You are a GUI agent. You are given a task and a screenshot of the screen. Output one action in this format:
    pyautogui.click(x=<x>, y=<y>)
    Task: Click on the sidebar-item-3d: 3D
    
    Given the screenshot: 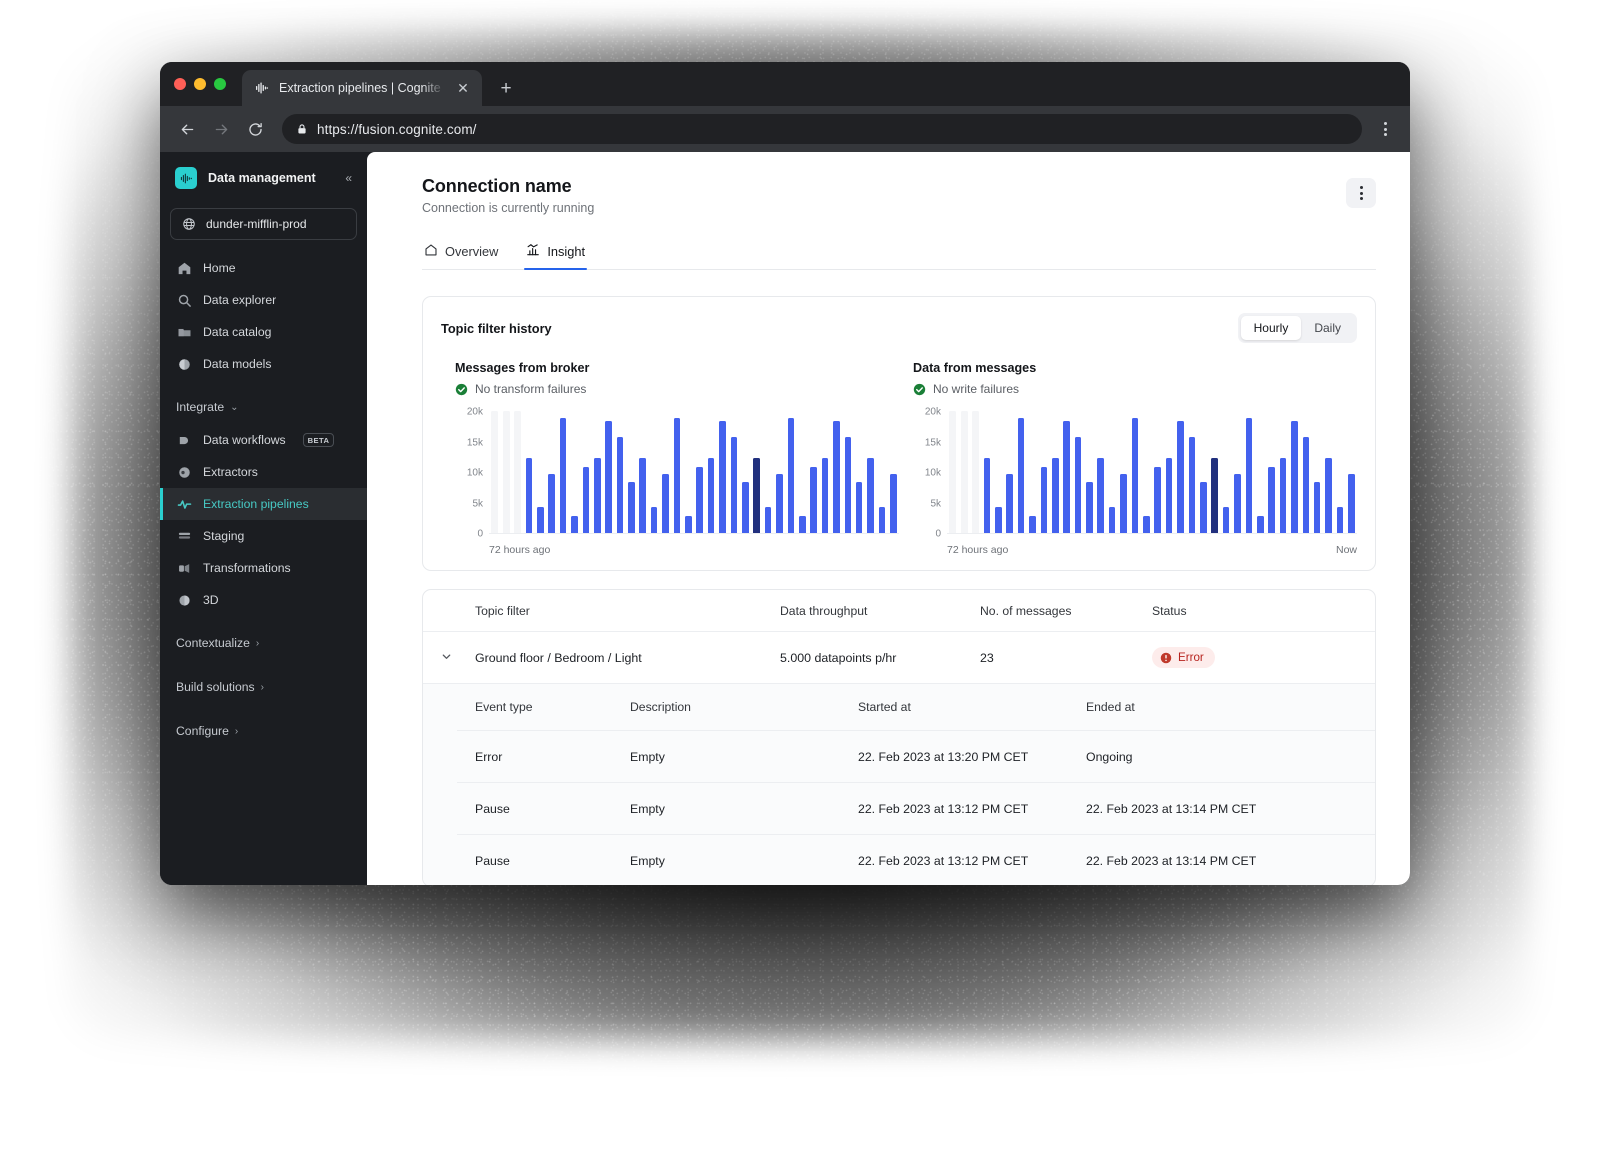 What is the action you would take?
    pyautogui.click(x=263, y=600)
    